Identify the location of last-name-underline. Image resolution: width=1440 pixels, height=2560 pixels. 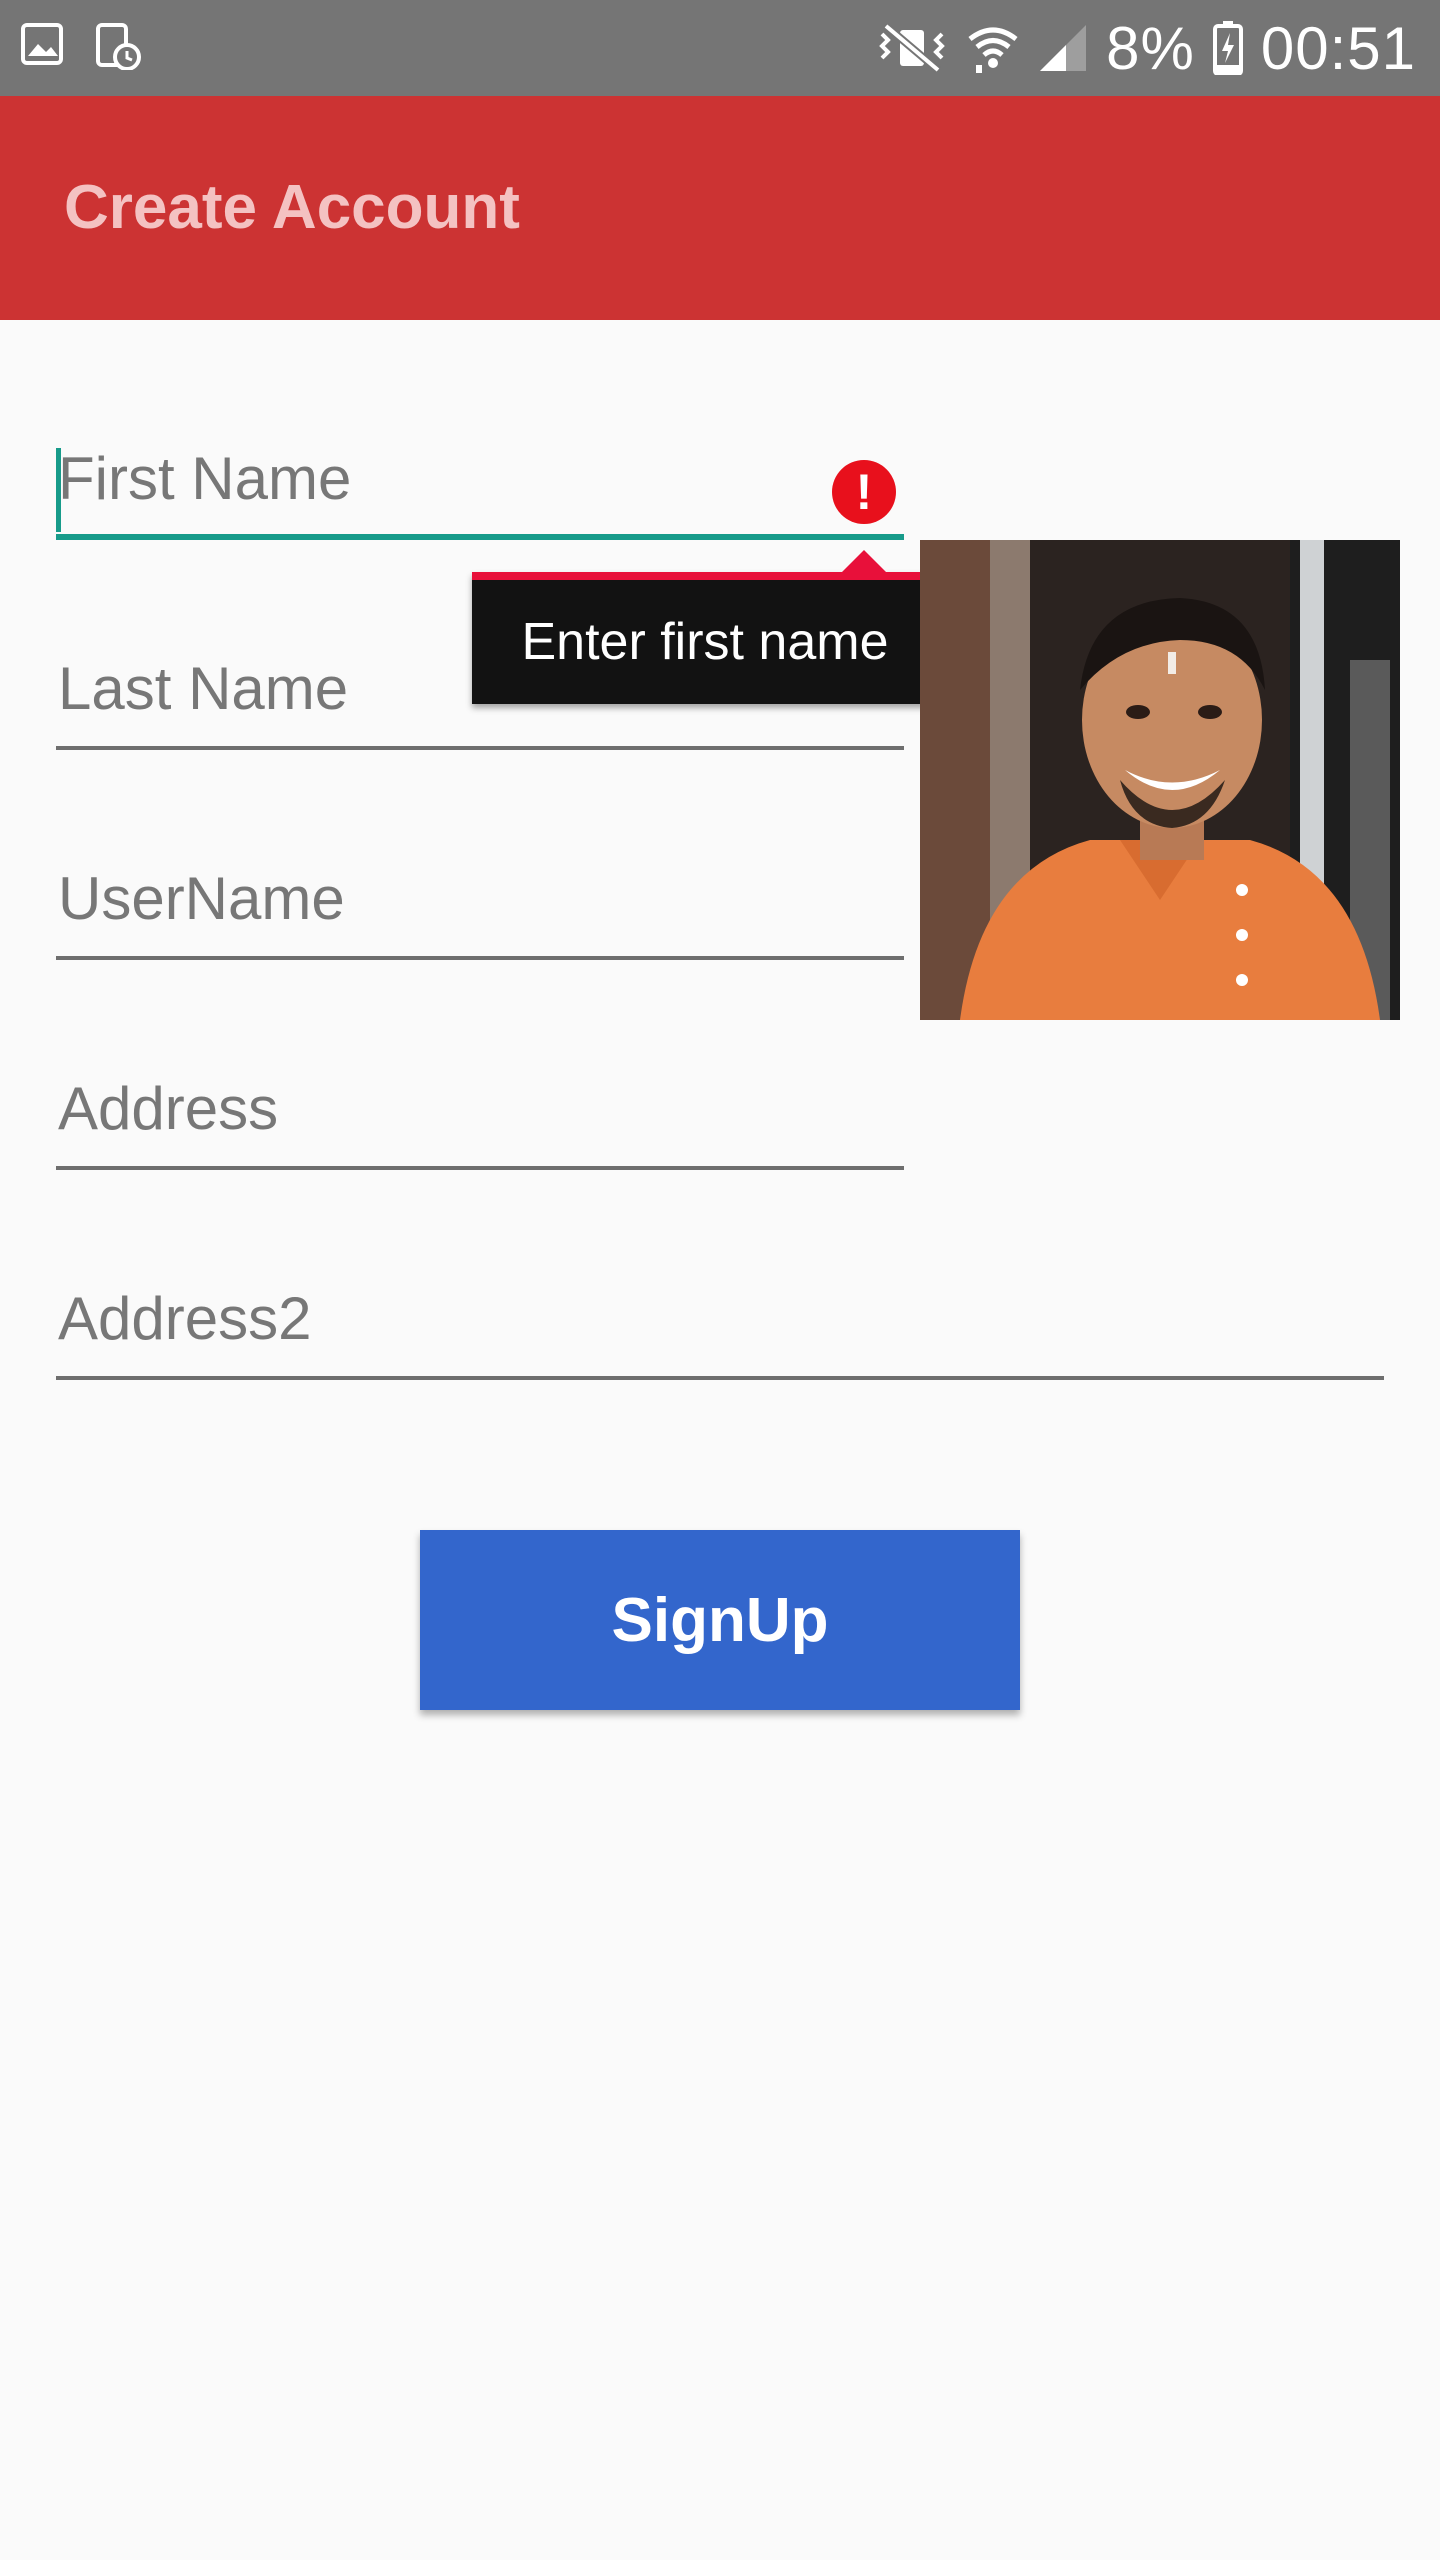
(480, 748).